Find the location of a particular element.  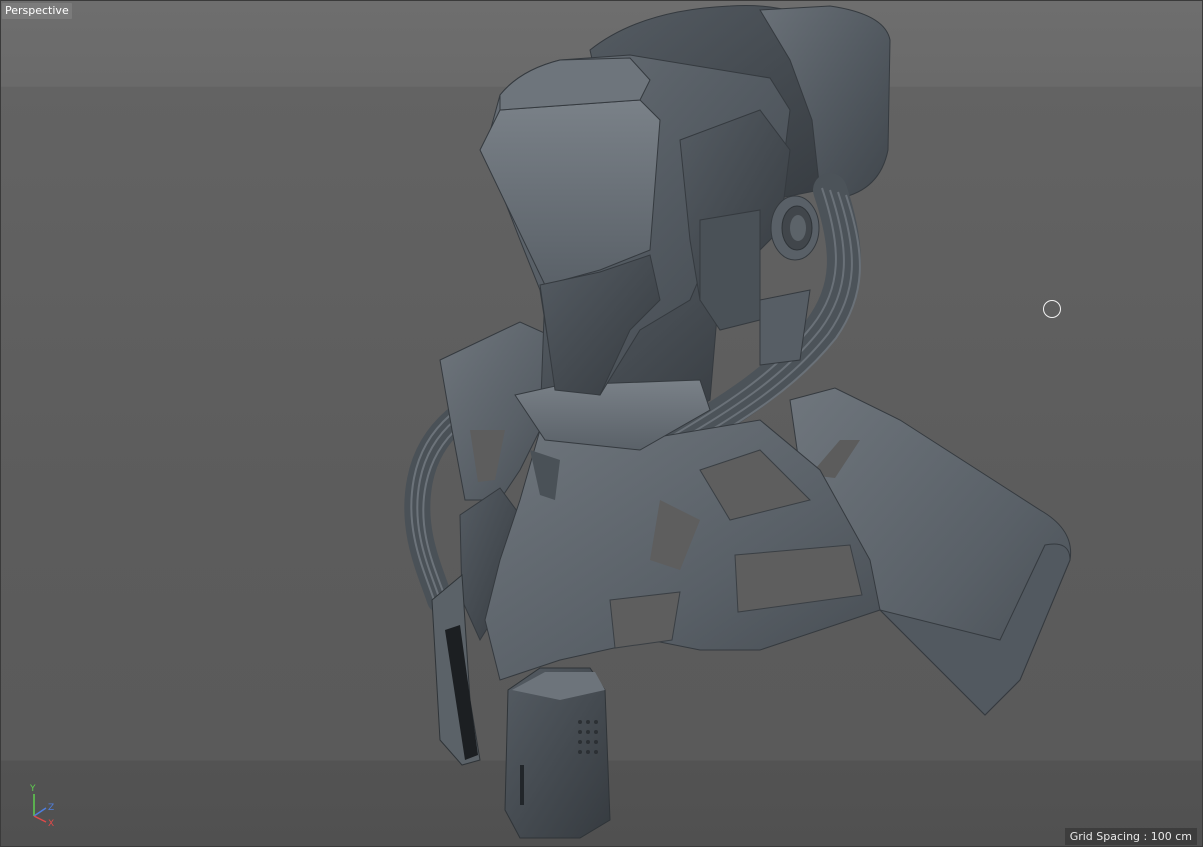

axis-y-label: Y is located at coordinates (32, 789).